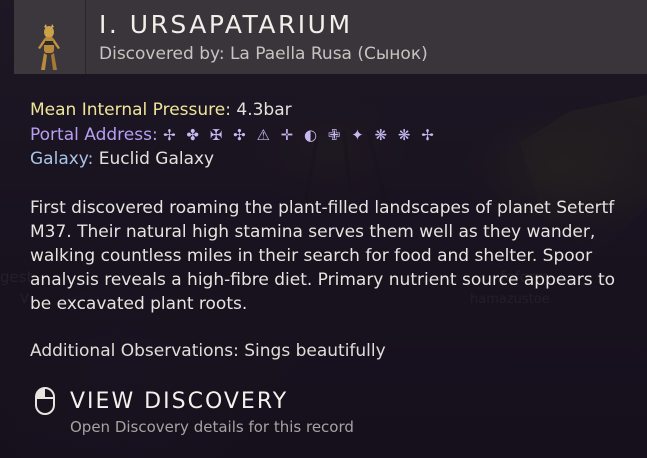 The width and height of the screenshot is (647, 458). What do you see at coordinates (226, 24) in the screenshot?
I see `discovery-title: I. URSAPATARIUM` at bounding box center [226, 24].